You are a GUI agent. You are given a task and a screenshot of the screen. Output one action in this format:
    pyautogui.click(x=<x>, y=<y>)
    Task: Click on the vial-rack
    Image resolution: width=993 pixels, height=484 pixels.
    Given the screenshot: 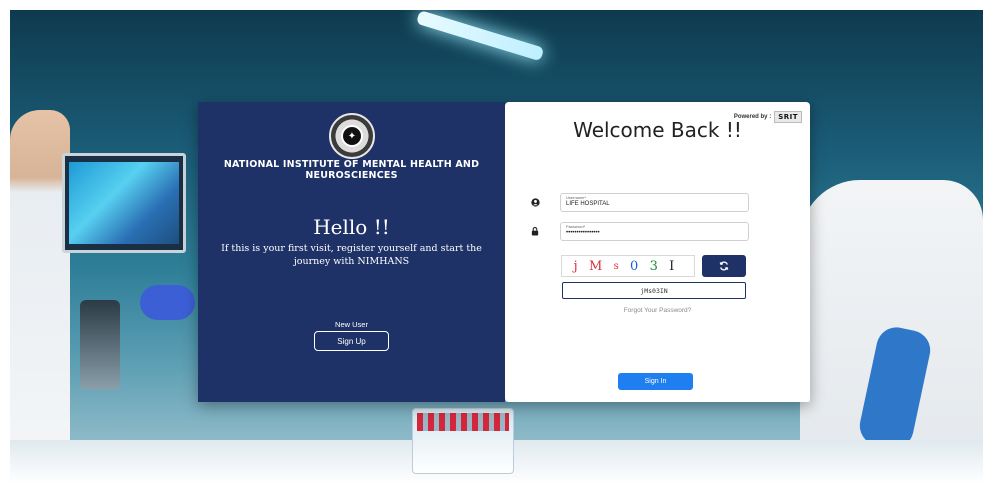 What is the action you would take?
    pyautogui.click(x=463, y=441)
    